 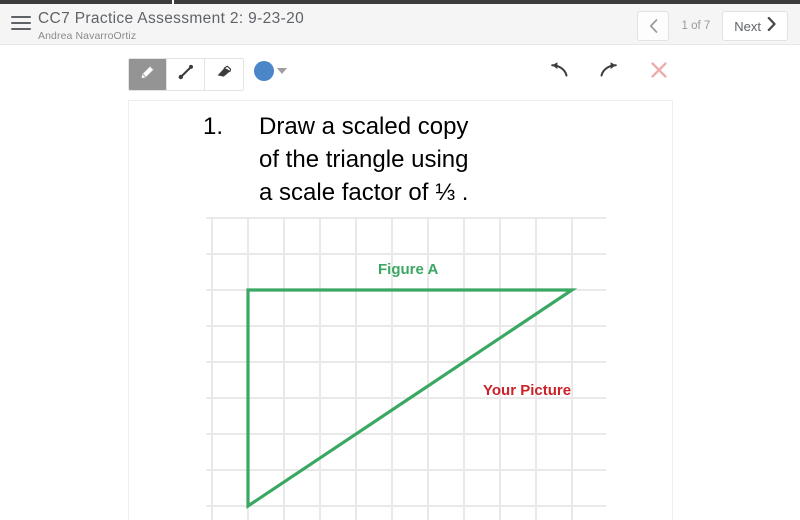 I want to click on chevron-left-icon, so click(x=653, y=26).